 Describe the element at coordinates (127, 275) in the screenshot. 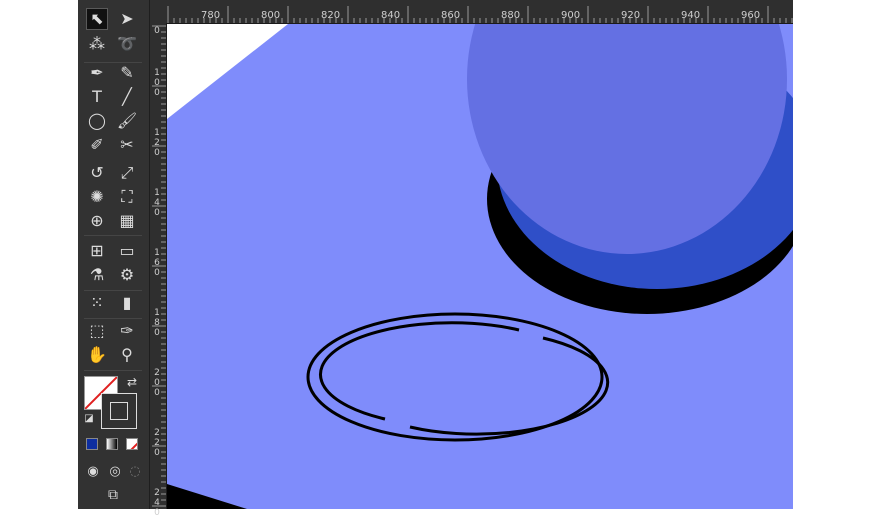

I see `blend-tool-icon: ⚙` at that location.